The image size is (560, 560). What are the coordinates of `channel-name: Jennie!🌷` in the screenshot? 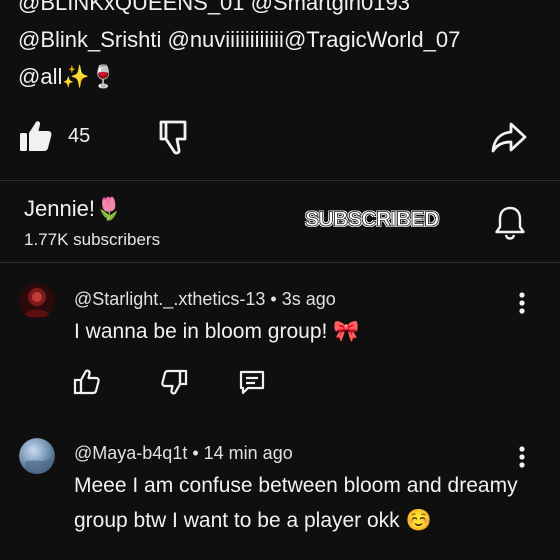 It's located at (73, 209).